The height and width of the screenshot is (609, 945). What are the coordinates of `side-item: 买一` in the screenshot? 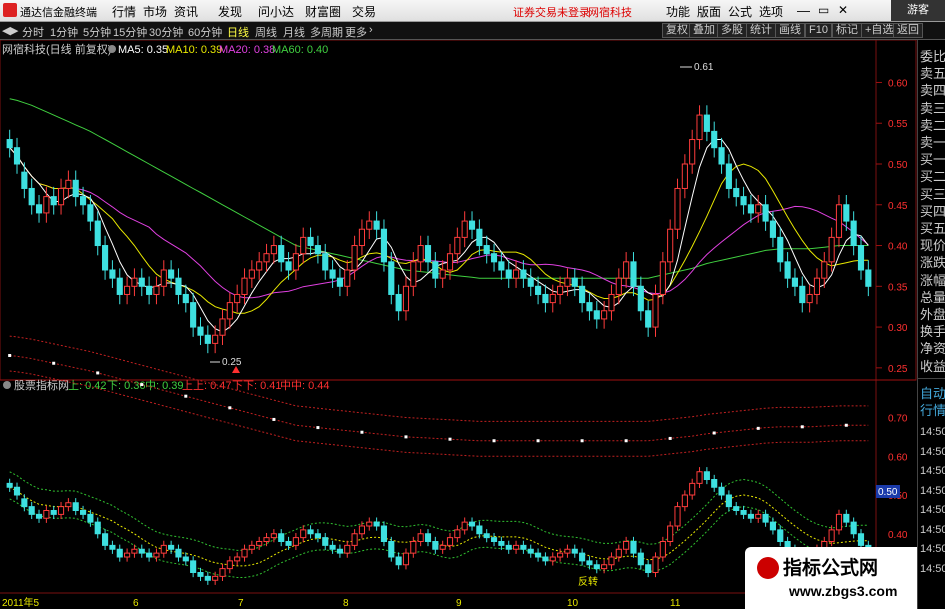 It's located at (932, 159).